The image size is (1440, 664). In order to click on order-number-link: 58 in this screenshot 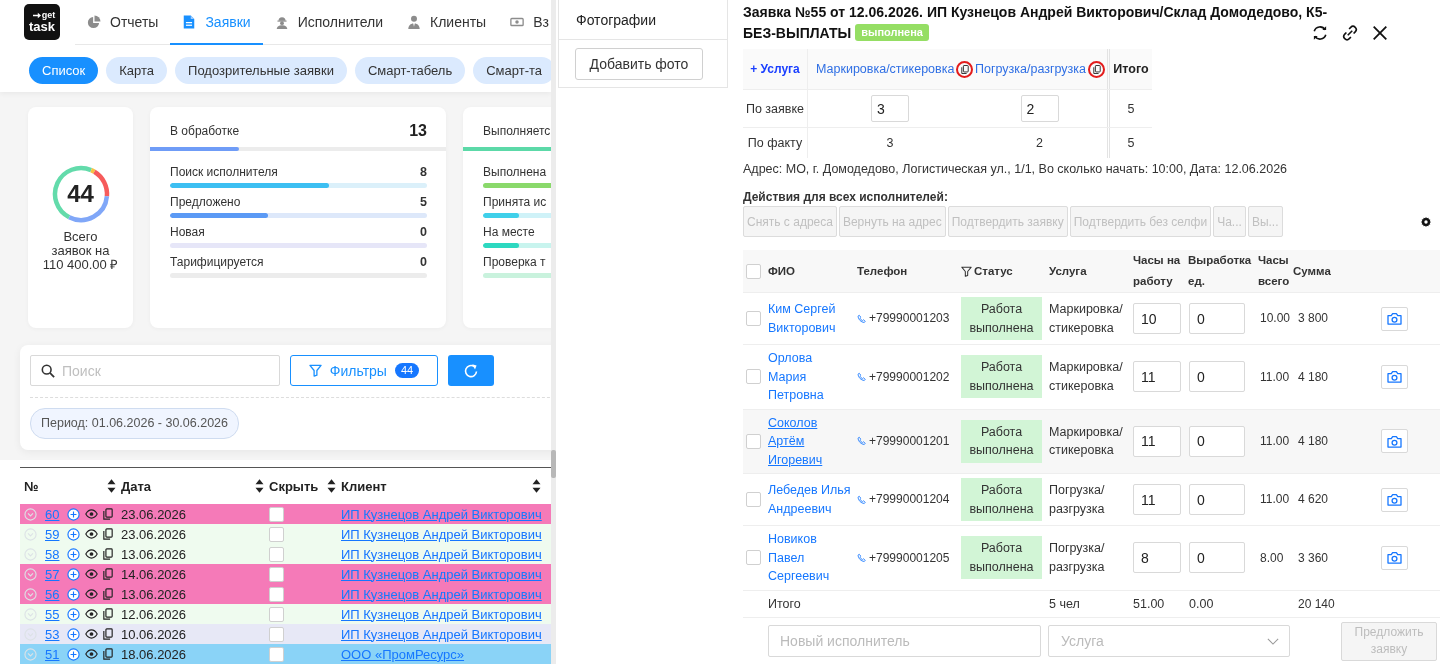, I will do `click(53, 554)`.